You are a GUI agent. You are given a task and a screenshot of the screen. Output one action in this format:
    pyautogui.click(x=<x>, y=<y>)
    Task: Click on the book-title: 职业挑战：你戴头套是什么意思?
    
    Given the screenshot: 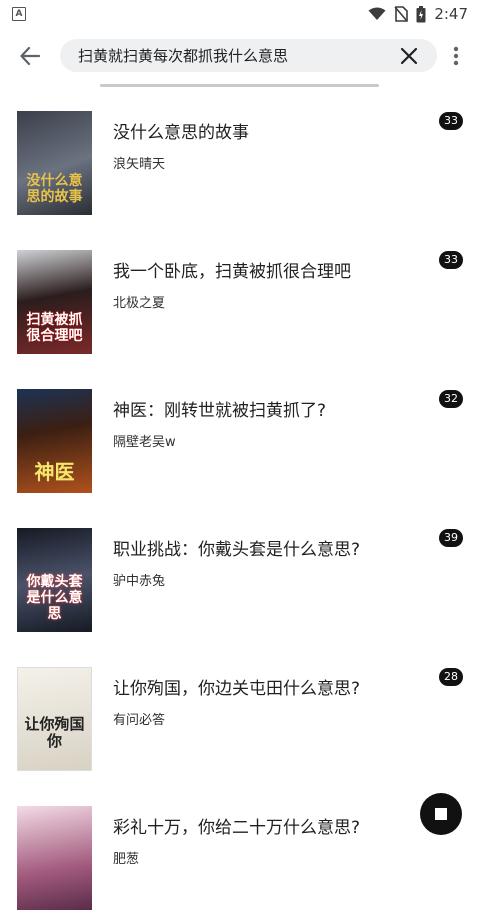 What is the action you would take?
    pyautogui.click(x=237, y=550)
    